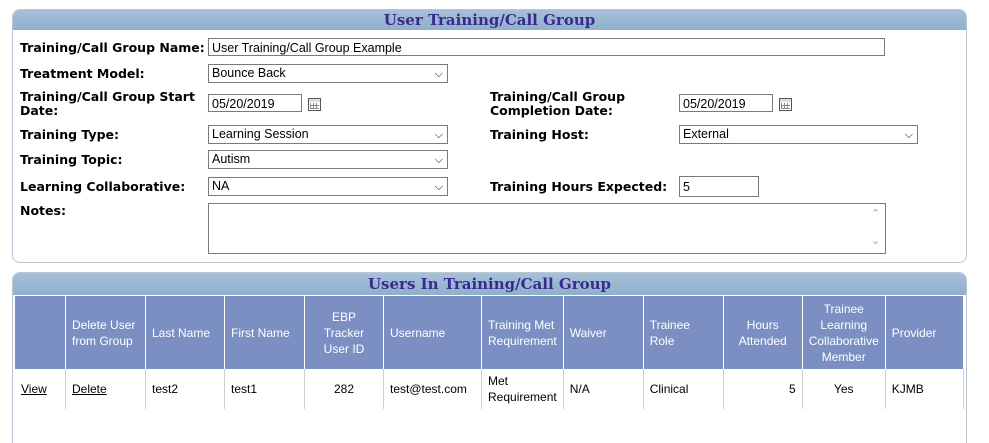 The height and width of the screenshot is (443, 989). I want to click on column-header-first-name: First Name, so click(264, 332).